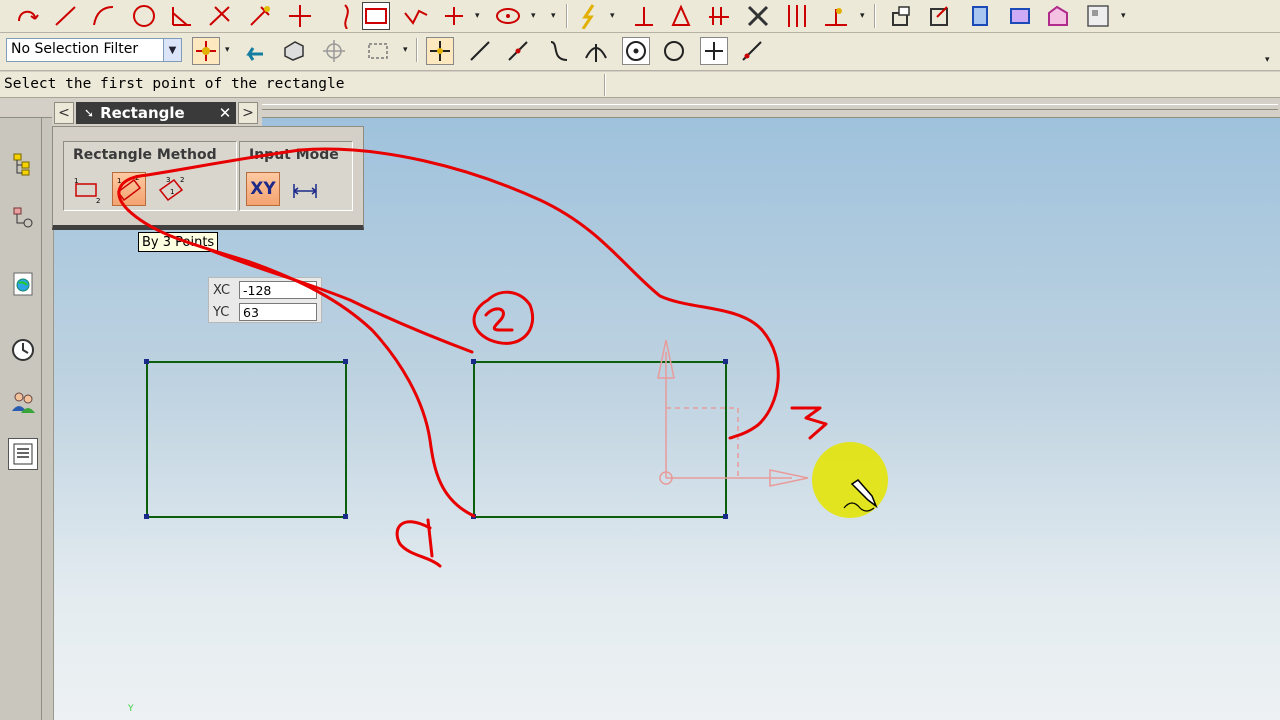 The width and height of the screenshot is (1280, 720). Describe the element at coordinates (66, 16) in the screenshot. I see `line-tool-icon` at that location.